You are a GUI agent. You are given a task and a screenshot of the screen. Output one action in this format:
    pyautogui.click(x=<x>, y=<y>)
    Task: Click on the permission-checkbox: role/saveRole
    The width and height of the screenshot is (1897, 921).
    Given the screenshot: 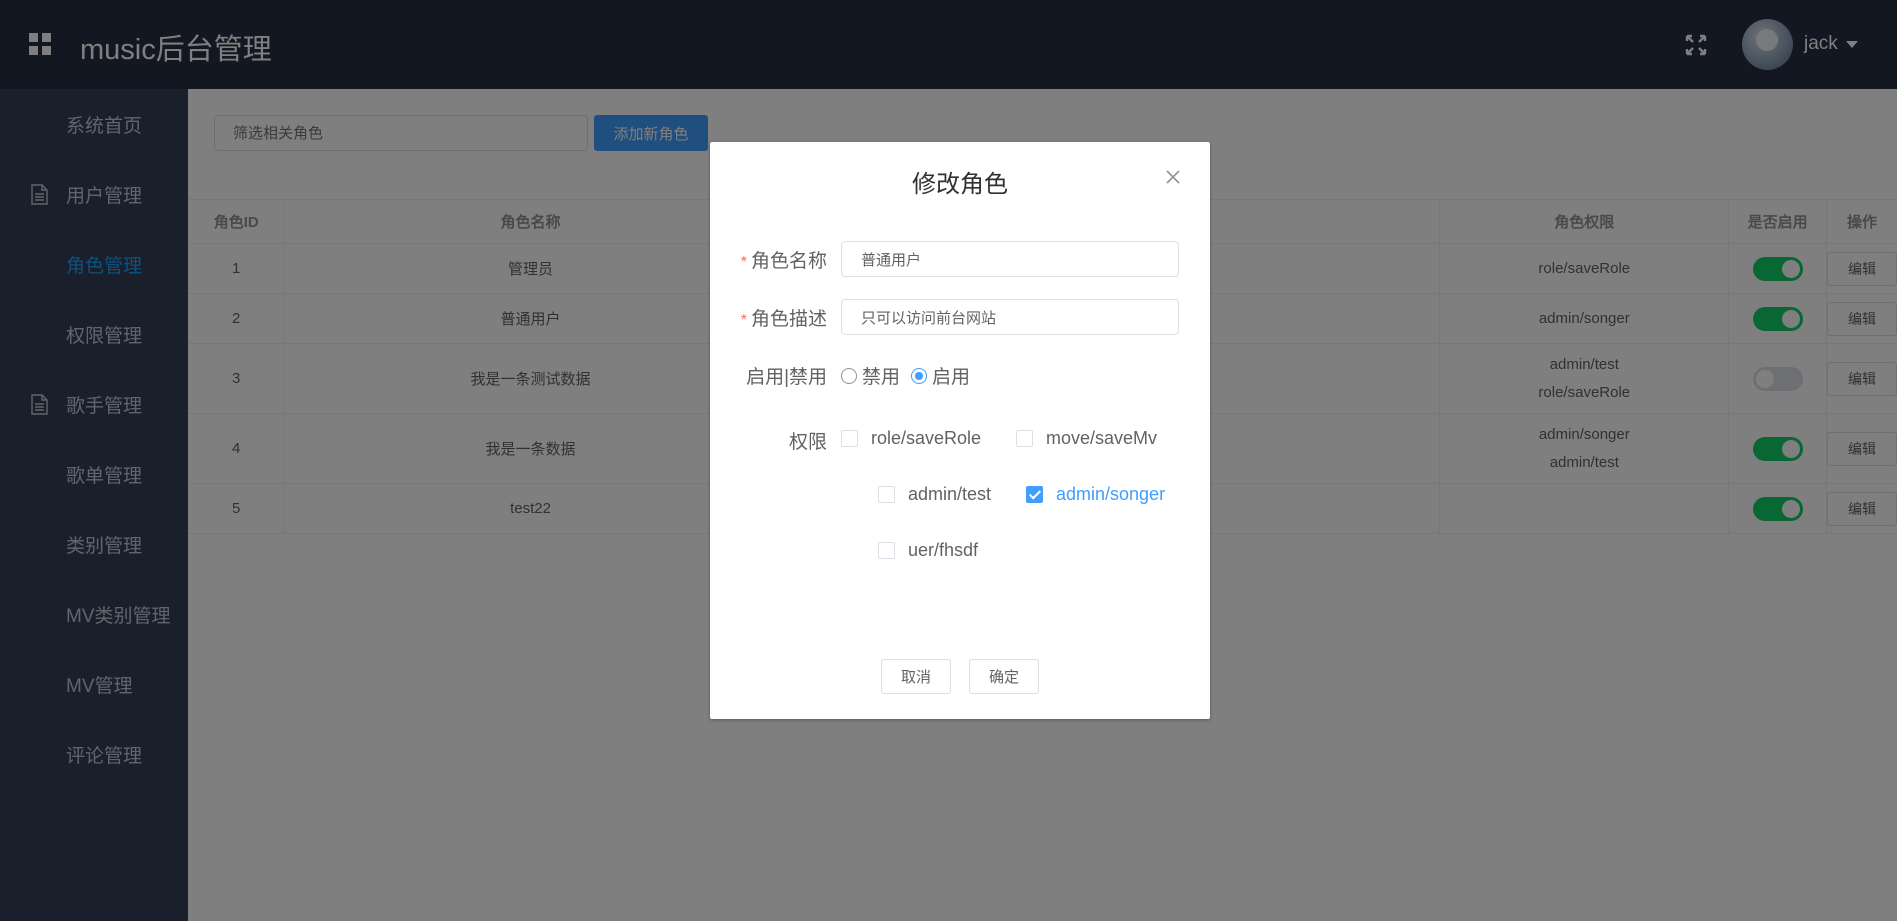 What is the action you would take?
    pyautogui.click(x=911, y=438)
    